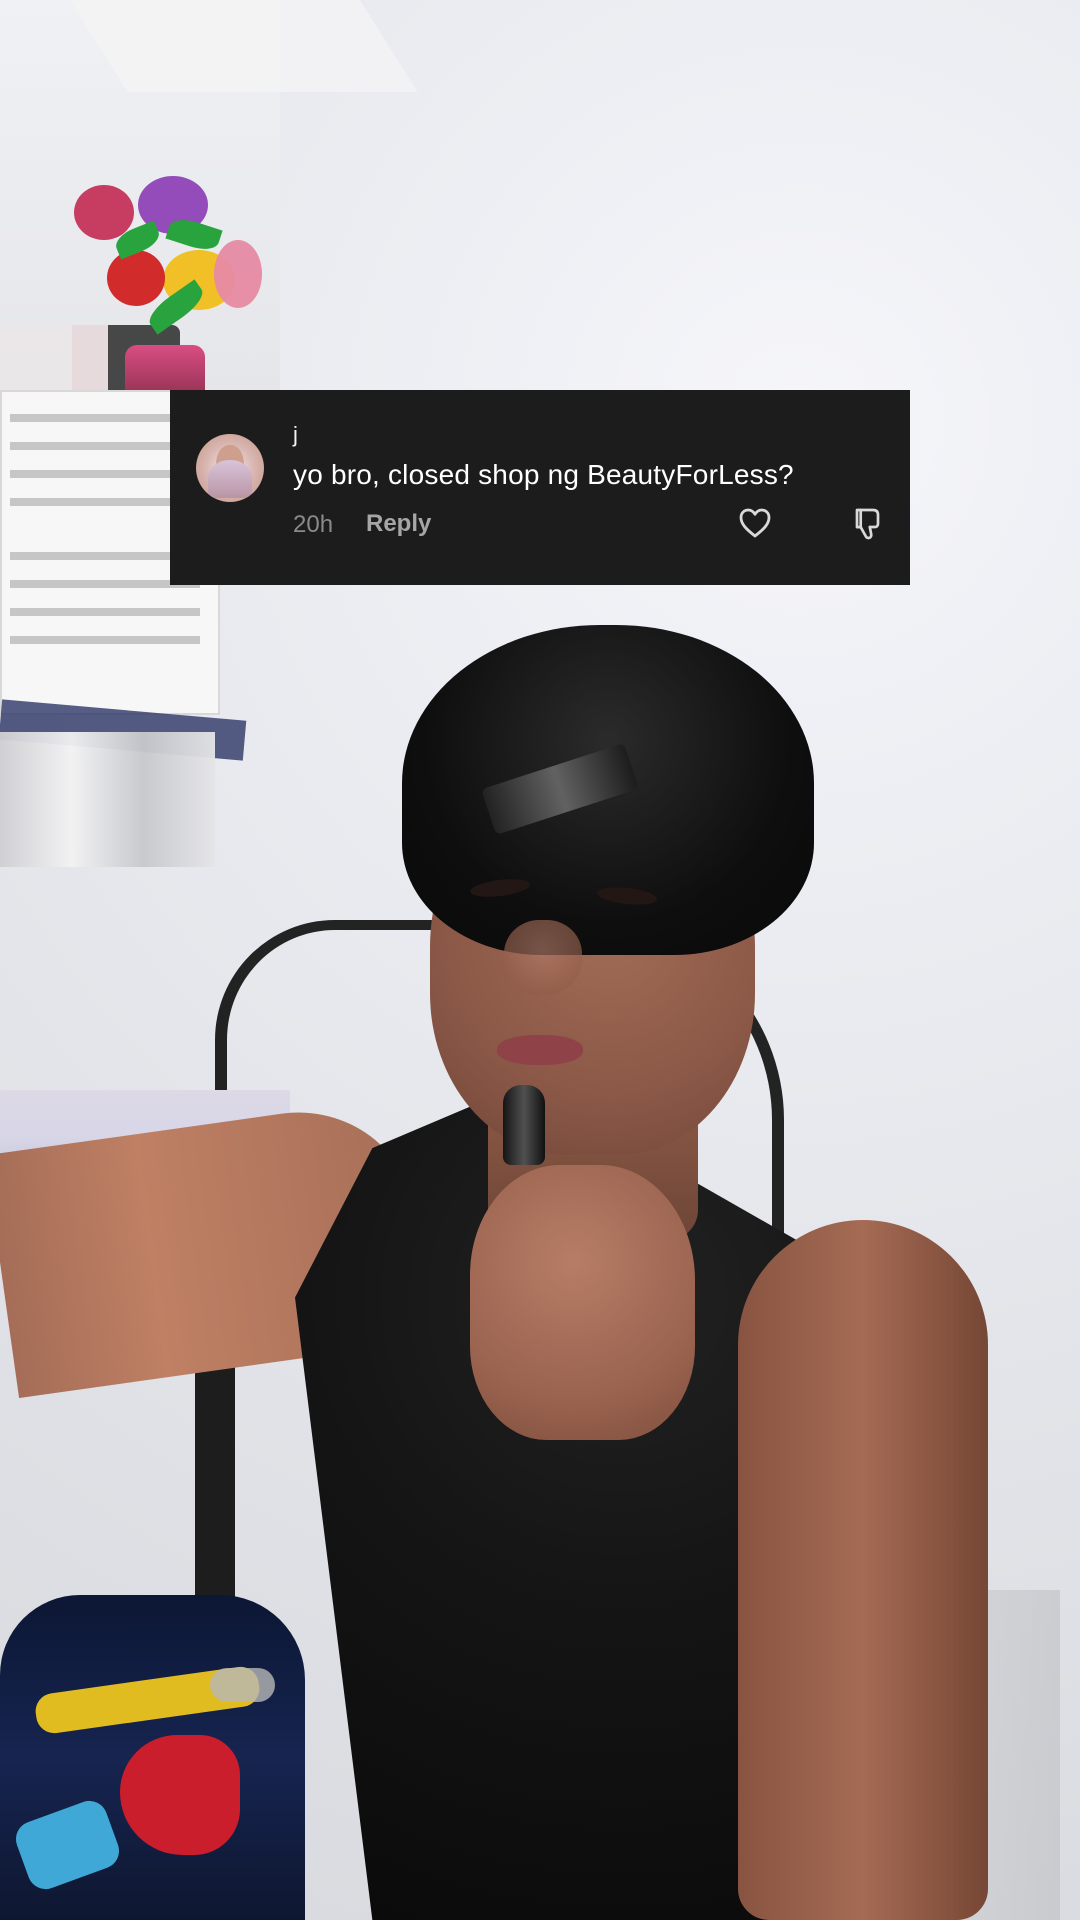 This screenshot has width=1080, height=1920. I want to click on ceiling-strip, so click(244, 46).